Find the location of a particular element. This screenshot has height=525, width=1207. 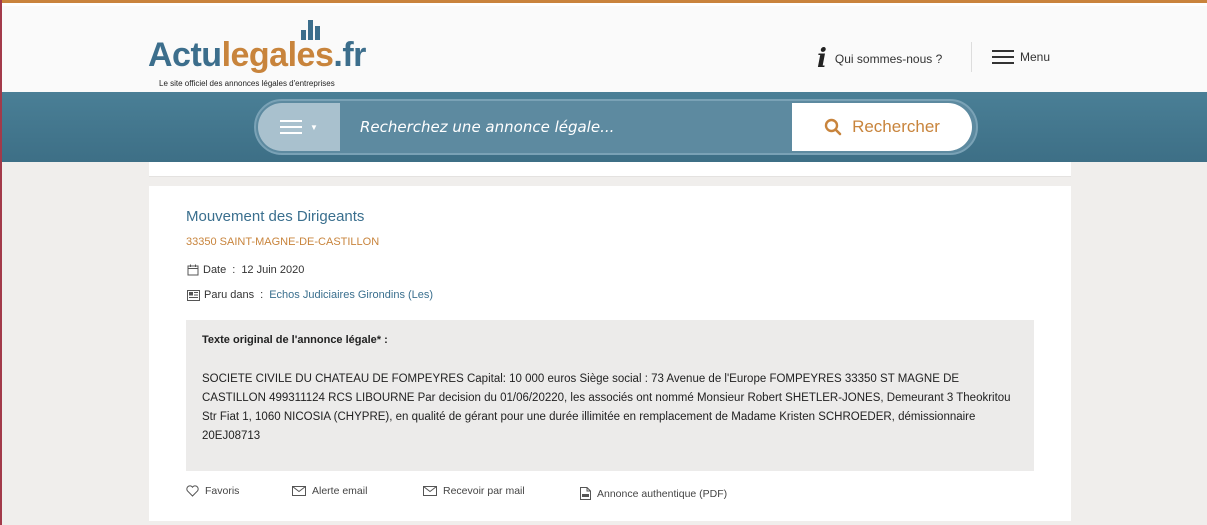

pdf-download-button: Annonce authentique (PDF) is located at coordinates (653, 493).